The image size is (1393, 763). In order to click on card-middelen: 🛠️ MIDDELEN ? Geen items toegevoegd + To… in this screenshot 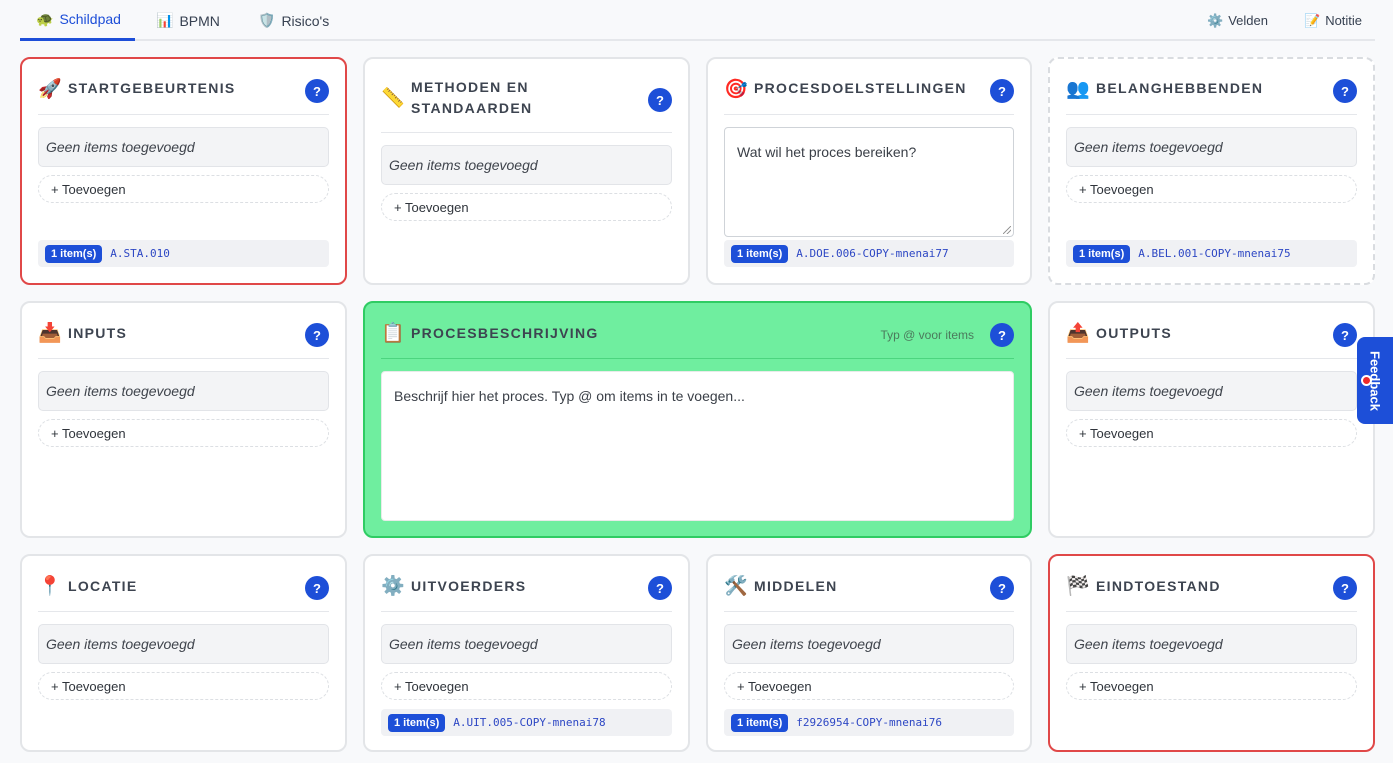, I will do `click(869, 653)`.